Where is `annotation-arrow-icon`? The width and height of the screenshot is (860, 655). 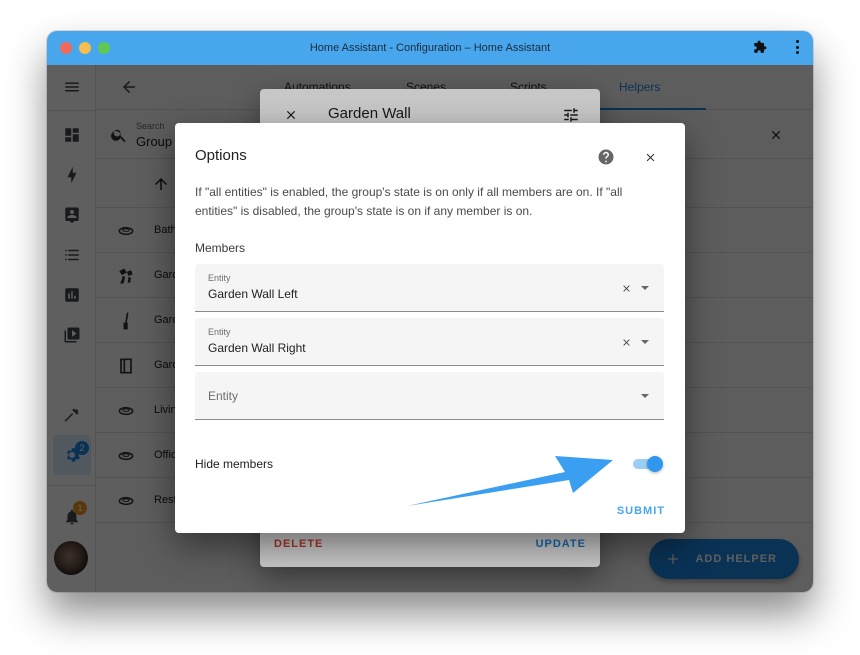 annotation-arrow-icon is located at coordinates (510, 481).